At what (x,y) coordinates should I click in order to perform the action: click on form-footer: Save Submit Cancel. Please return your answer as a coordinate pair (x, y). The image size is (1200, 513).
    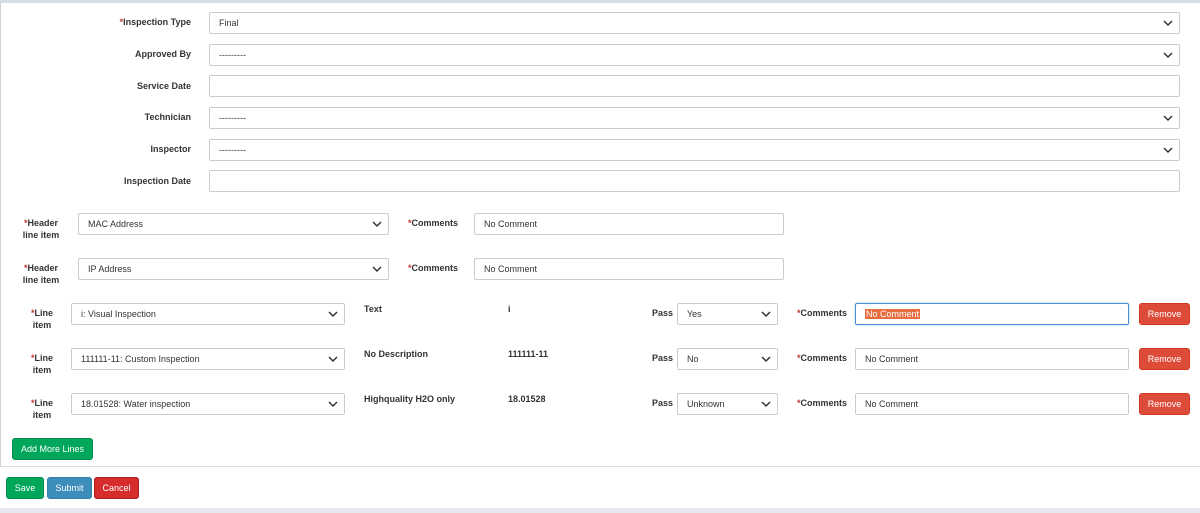
    Looking at the image, I should click on (600, 489).